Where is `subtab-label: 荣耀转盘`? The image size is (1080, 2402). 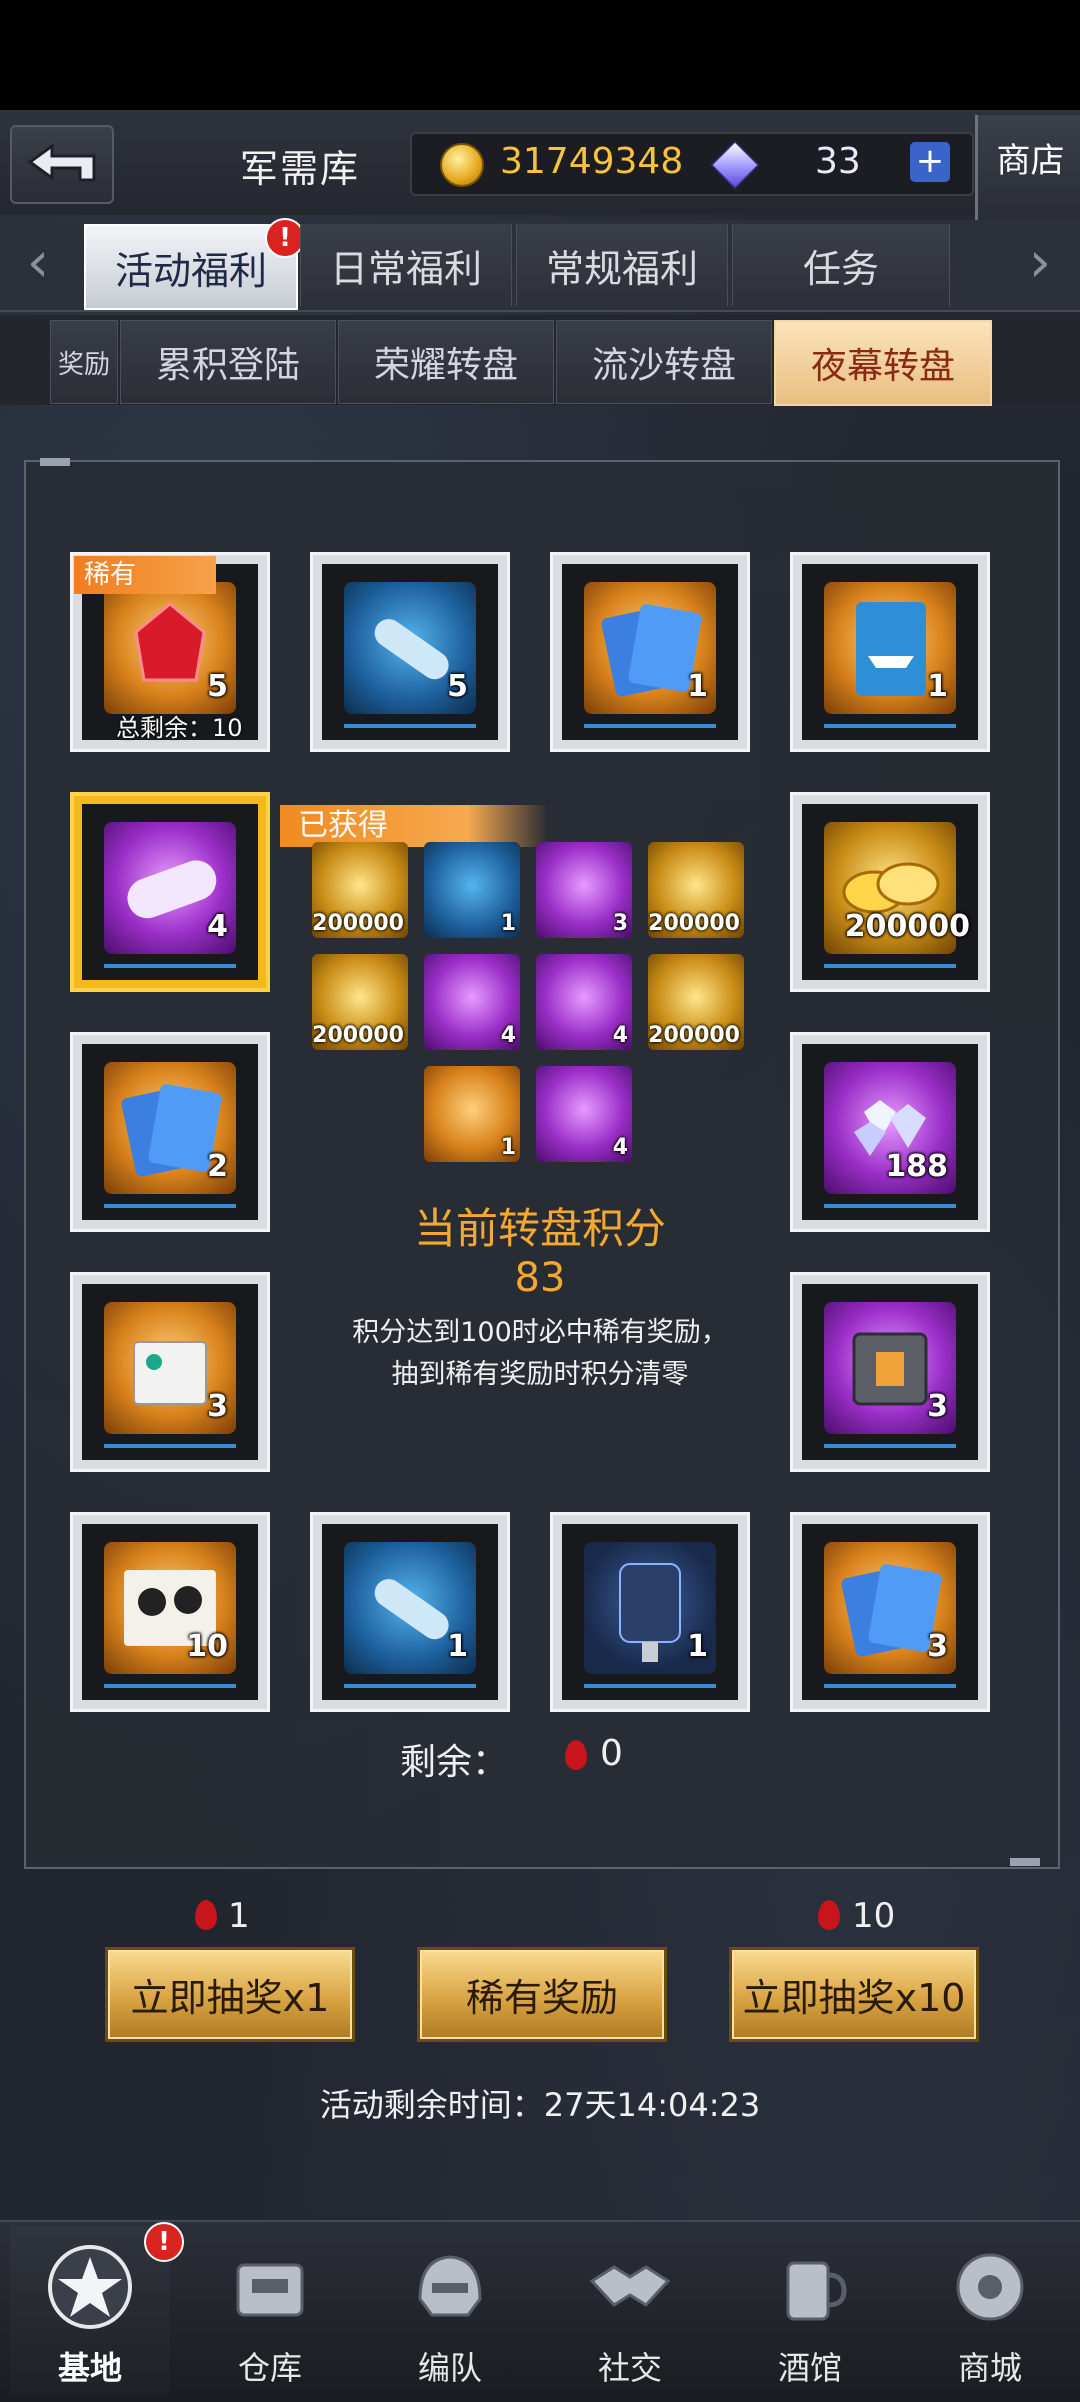
subtab-label: 荣耀转盘 is located at coordinates (445, 365).